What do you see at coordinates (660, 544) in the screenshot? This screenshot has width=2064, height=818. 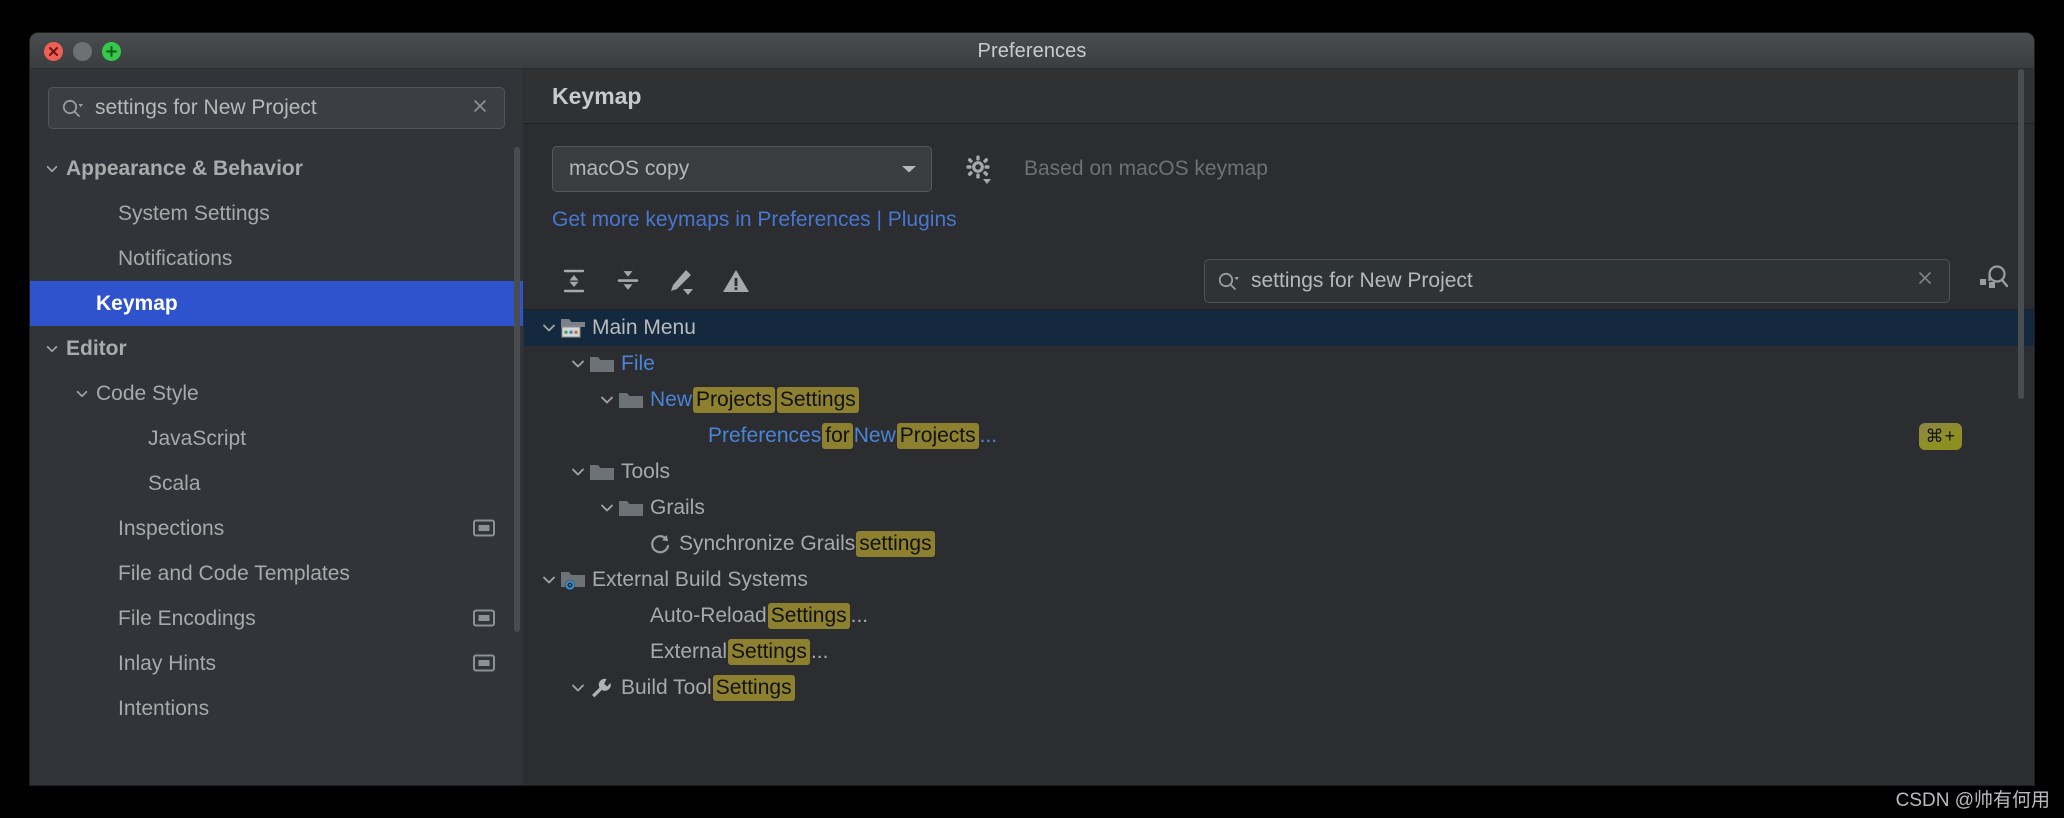 I see `refresh-icon` at bounding box center [660, 544].